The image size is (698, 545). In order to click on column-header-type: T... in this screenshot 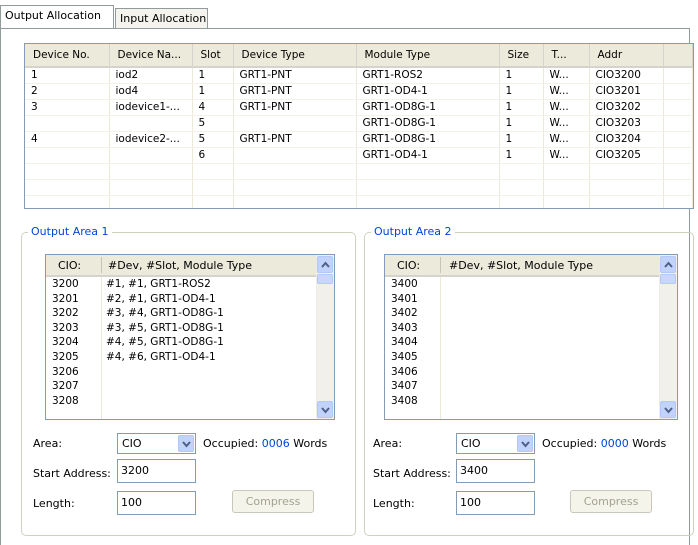, I will do `click(566, 56)`.